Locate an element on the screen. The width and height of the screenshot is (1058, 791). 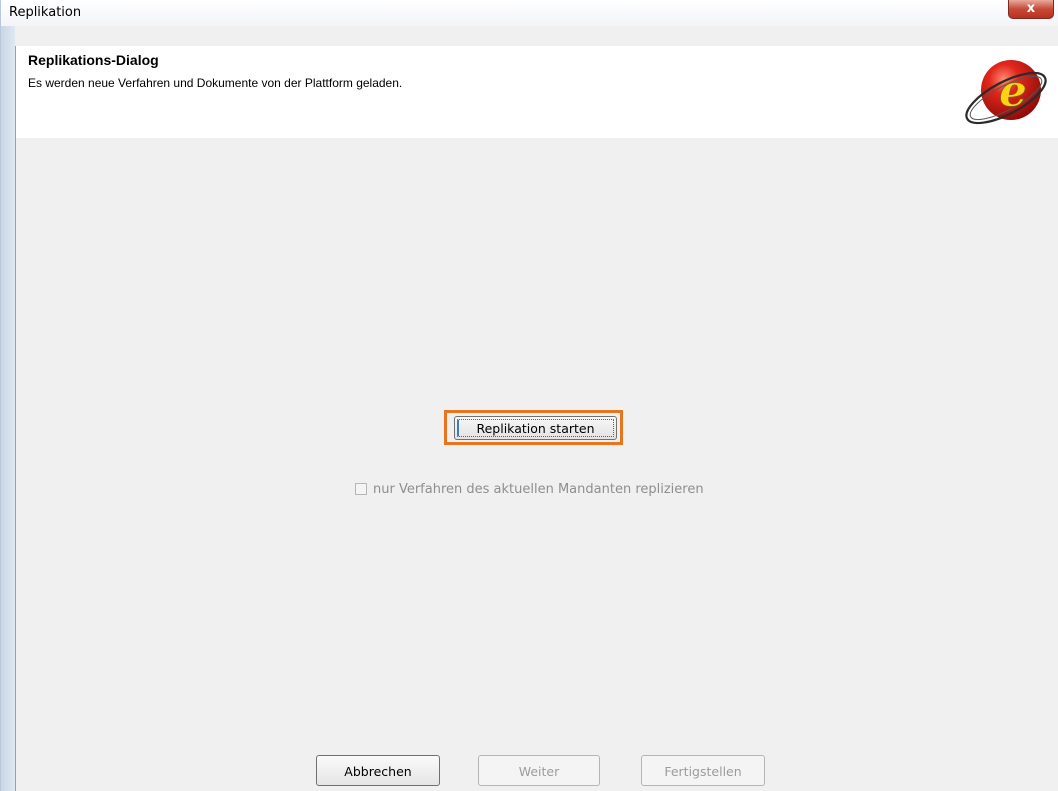
window-frame-left is located at coordinates (8, 408).